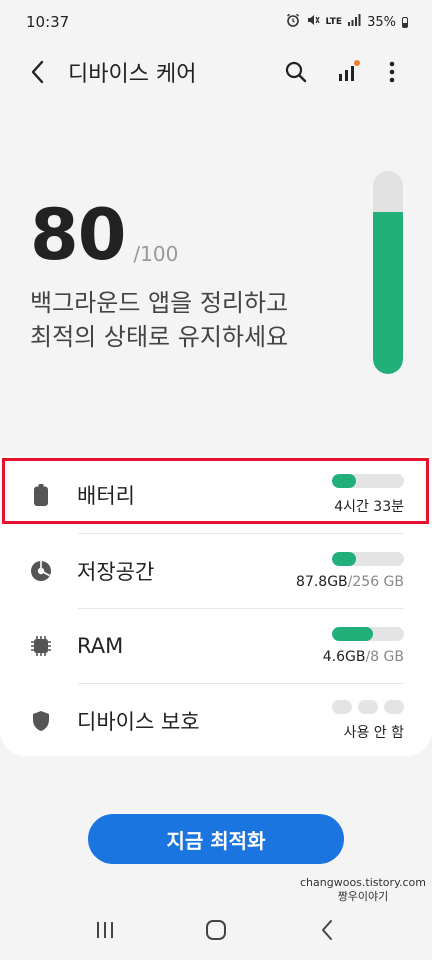 This screenshot has height=960, width=432. Describe the element at coordinates (190, 320) in the screenshot. I see `score-description: 백그라운드 앱을 정리하고 최적의 상태로 유지하세요` at that location.